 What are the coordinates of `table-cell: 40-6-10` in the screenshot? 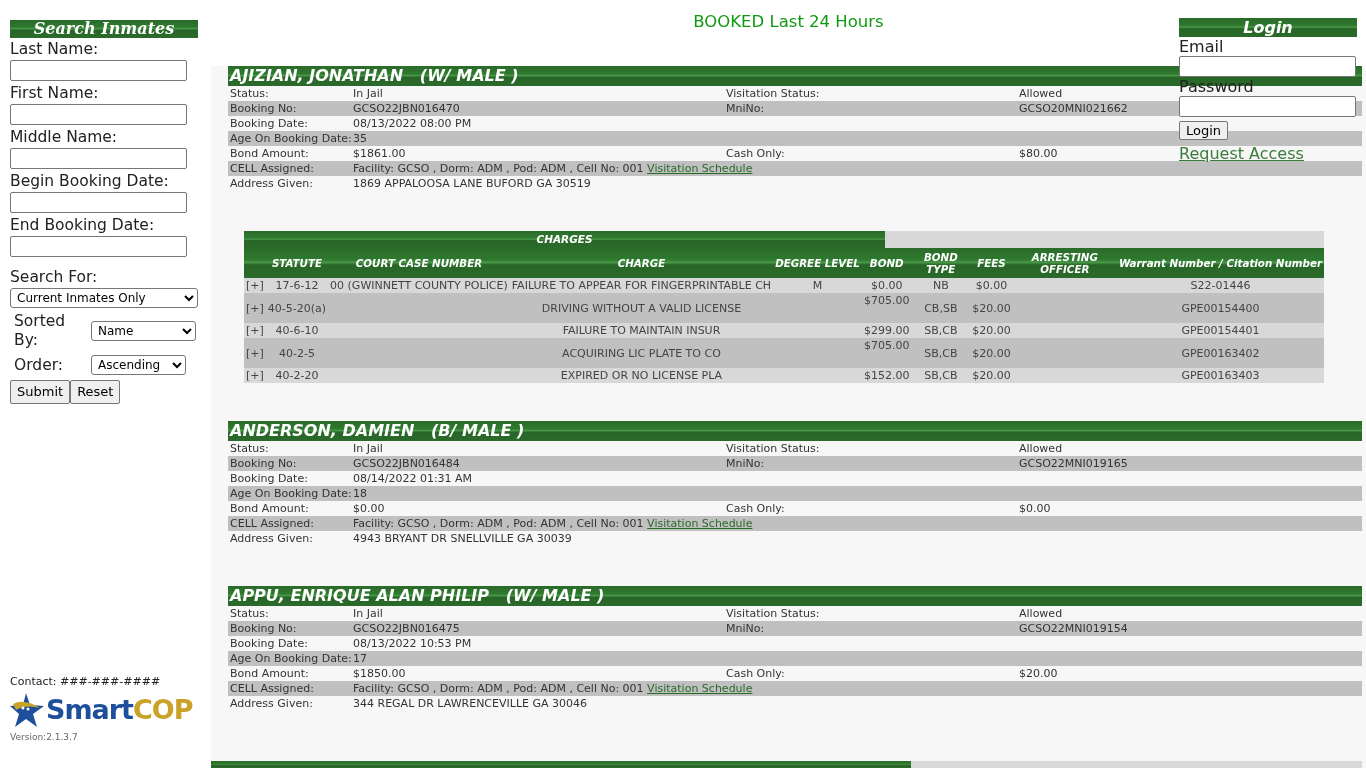 It's located at (297, 330).